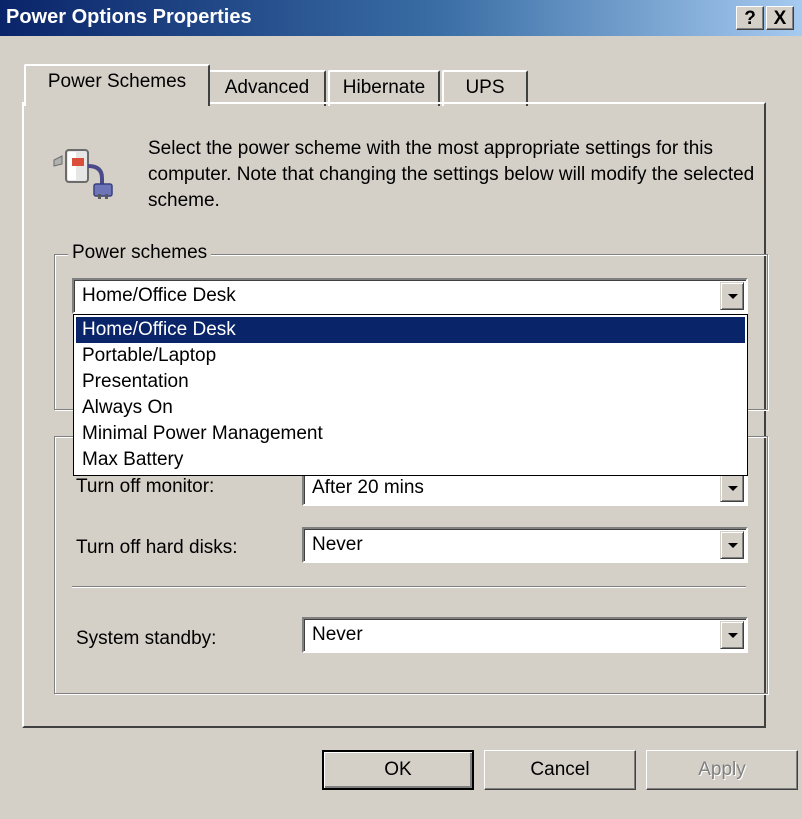  I want to click on standby-select: Never, so click(525, 635).